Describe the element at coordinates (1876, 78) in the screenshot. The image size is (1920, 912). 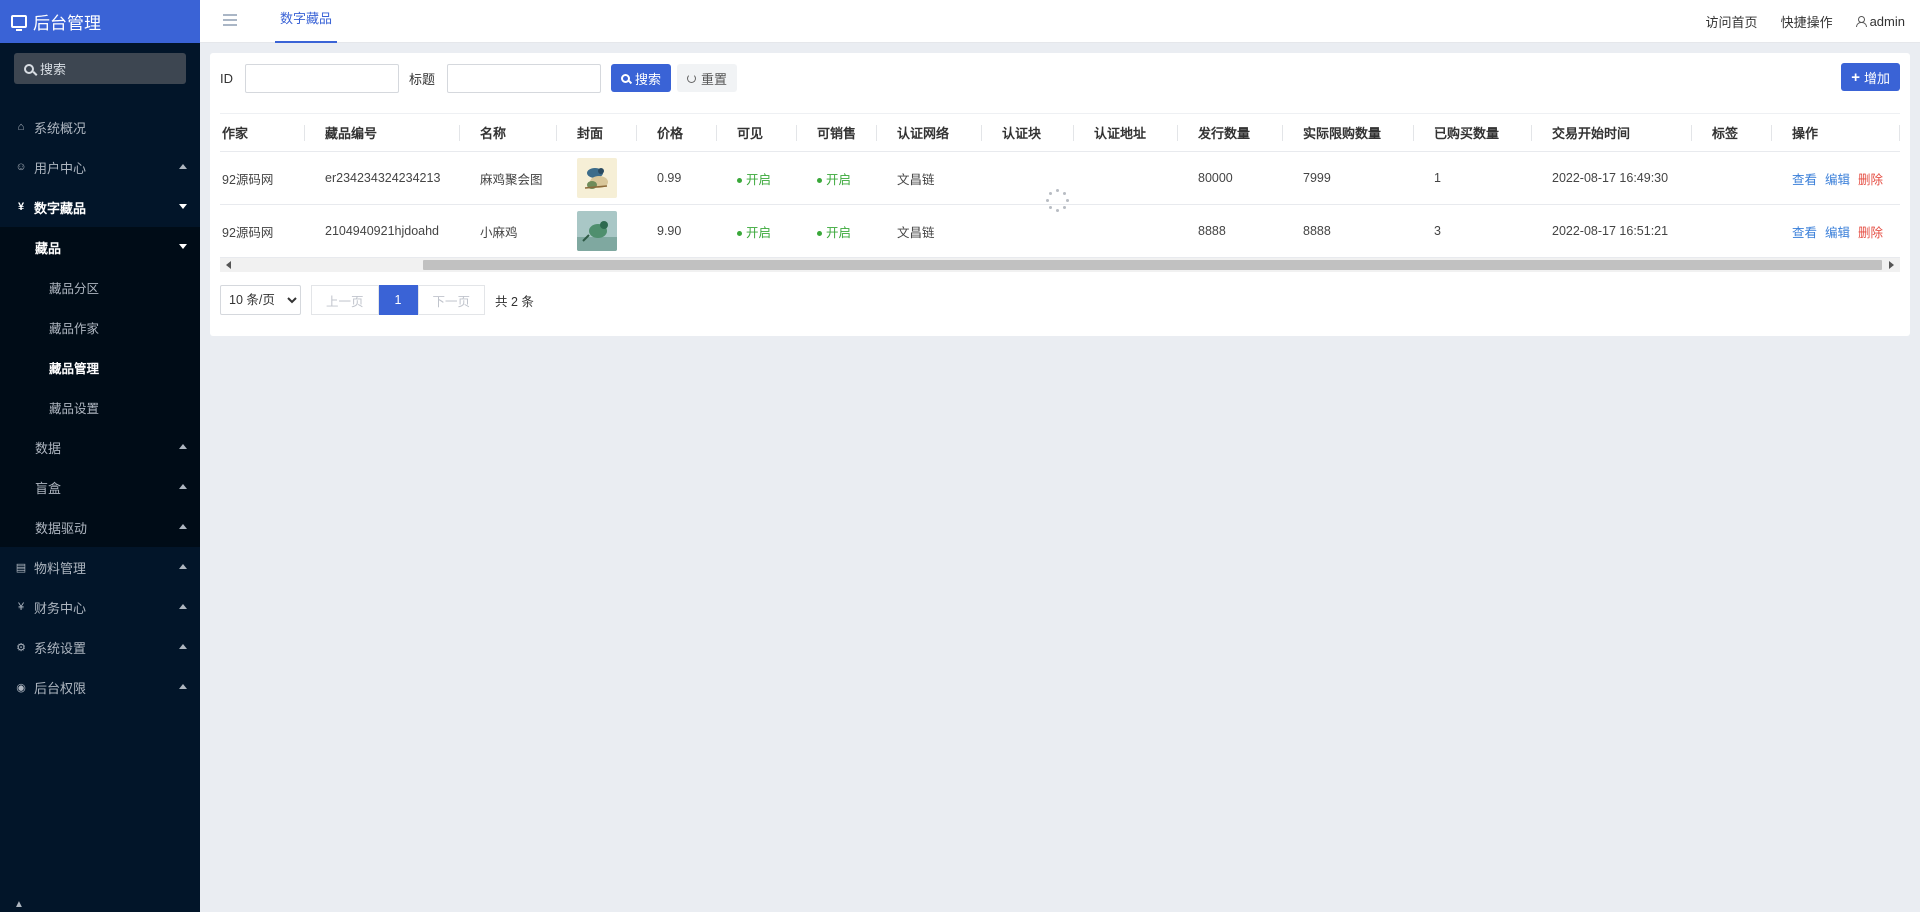
I see `add-button-label: 增加` at that location.